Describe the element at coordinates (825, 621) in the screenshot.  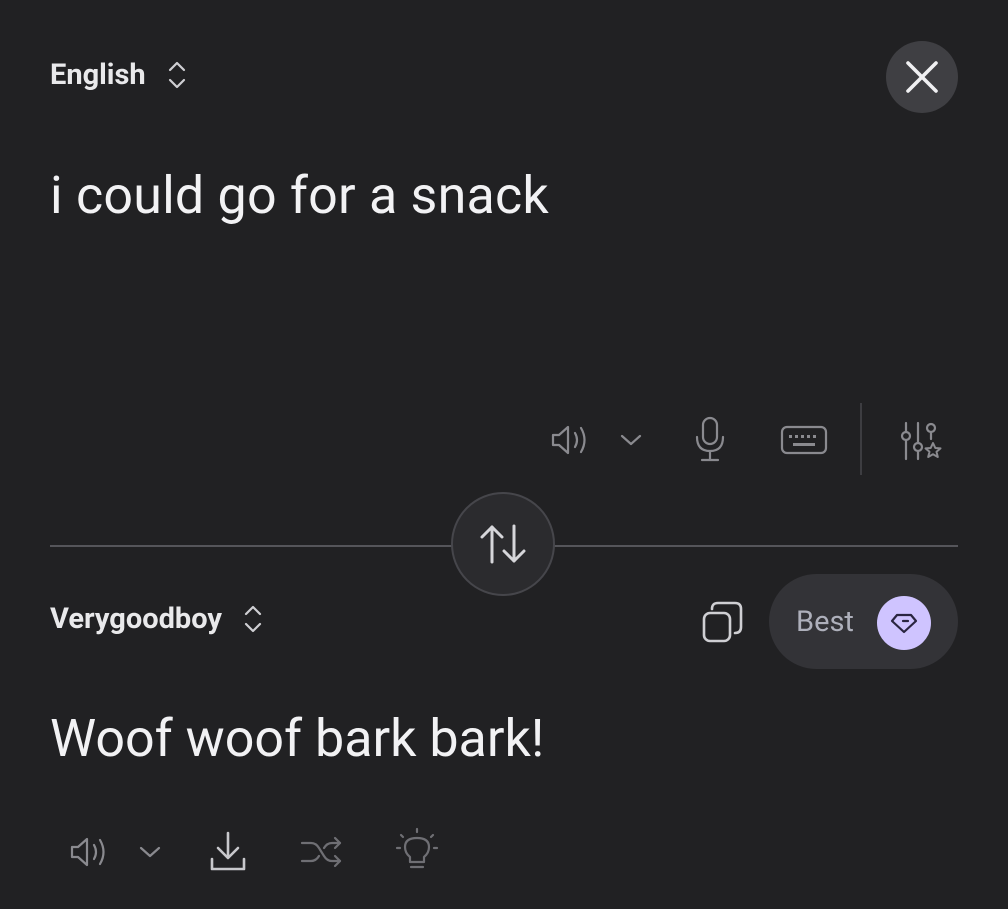
I see `quality-mode-label: Best` at that location.